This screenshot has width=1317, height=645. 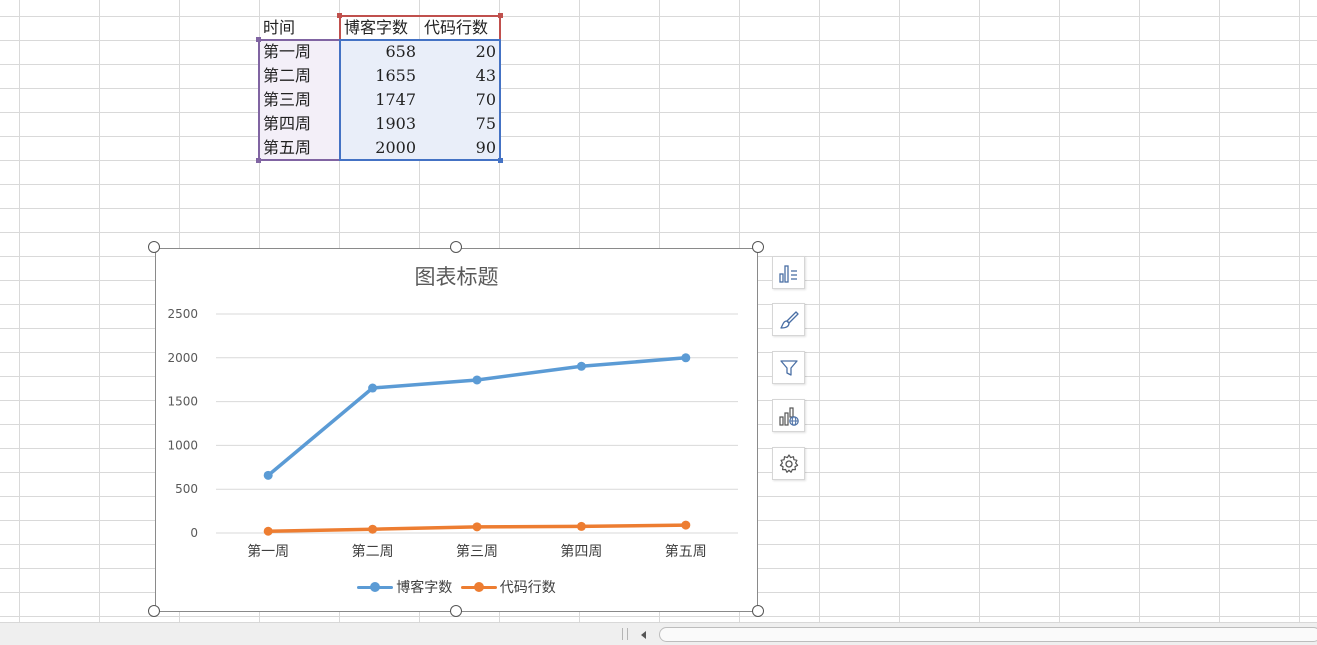 What do you see at coordinates (758, 611) in the screenshot?
I see `chart-resize-handle-bottom-right` at bounding box center [758, 611].